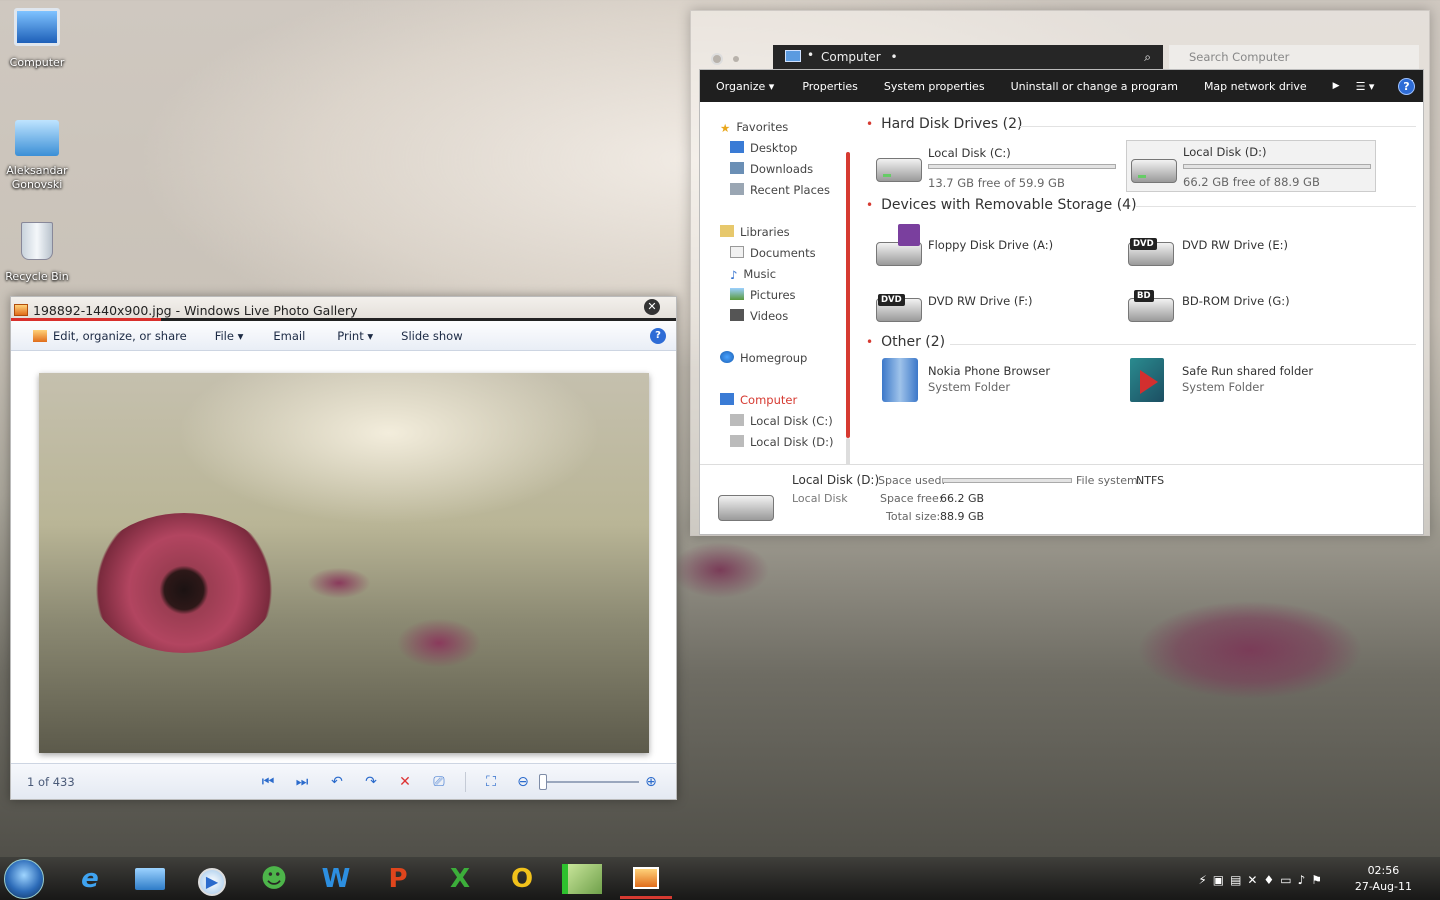 This screenshot has width=1440, height=900. I want to click on drive-name: Local Disk (D:), so click(1225, 152).